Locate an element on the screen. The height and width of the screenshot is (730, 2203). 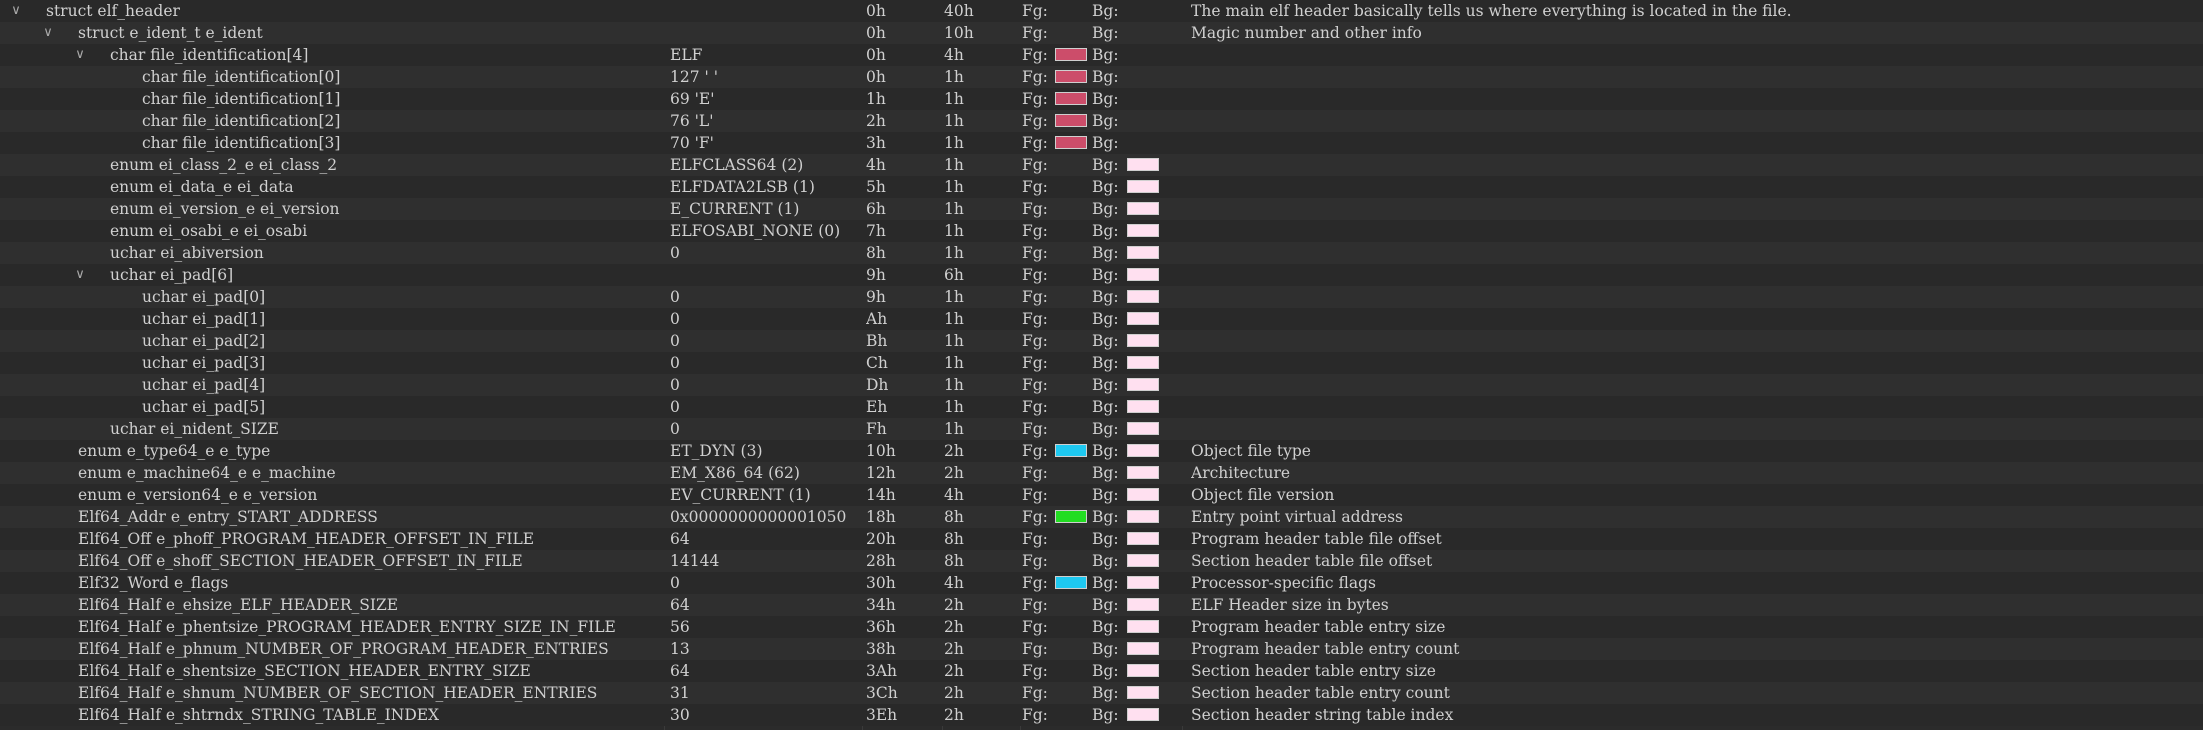
table-row: uchar ei_pad[2] 0 Bh 1h Fg: Bg: is located at coordinates (1101, 341).